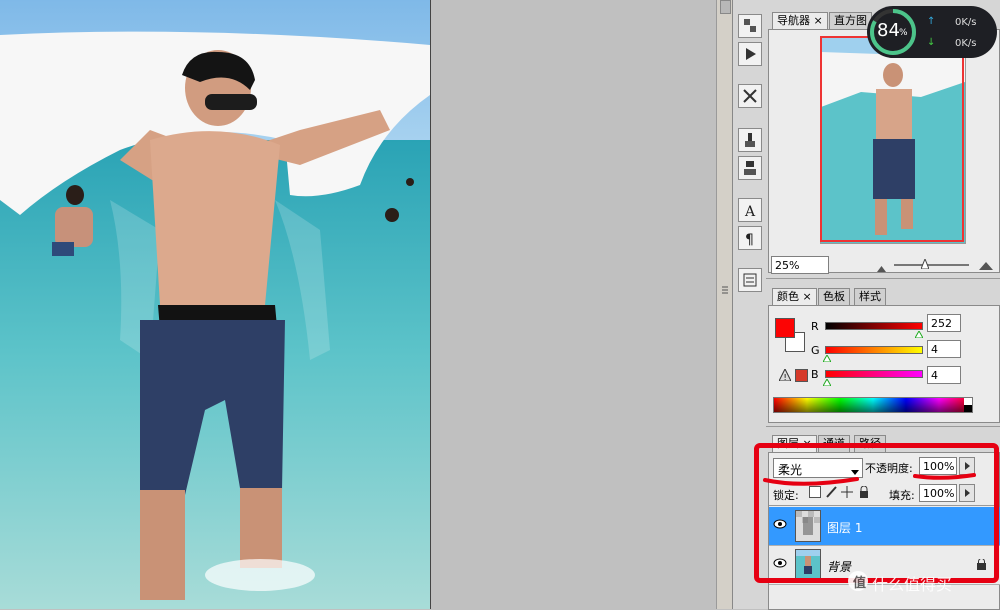 This screenshot has height=610, width=1000. Describe the element at coordinates (888, 30) in the screenshot. I see `net-monitor-percent: 84` at that location.